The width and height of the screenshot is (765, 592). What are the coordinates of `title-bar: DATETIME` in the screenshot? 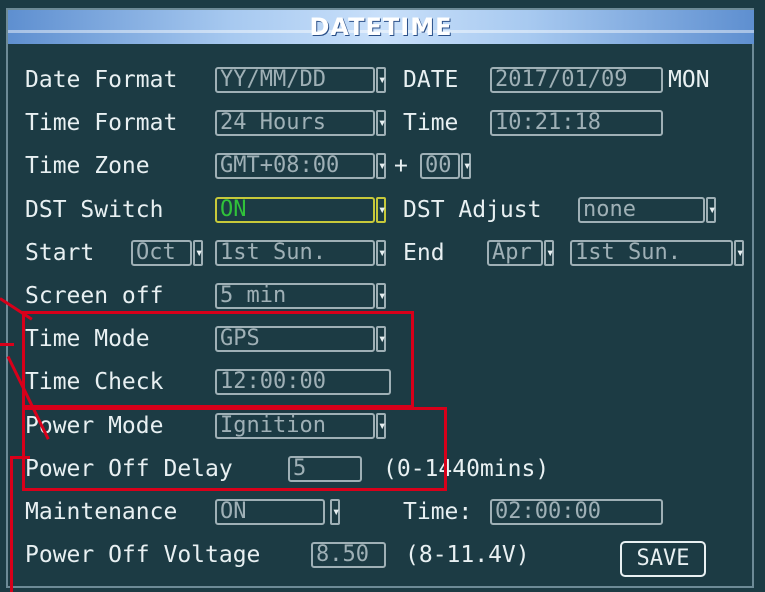 It's located at (381, 27).